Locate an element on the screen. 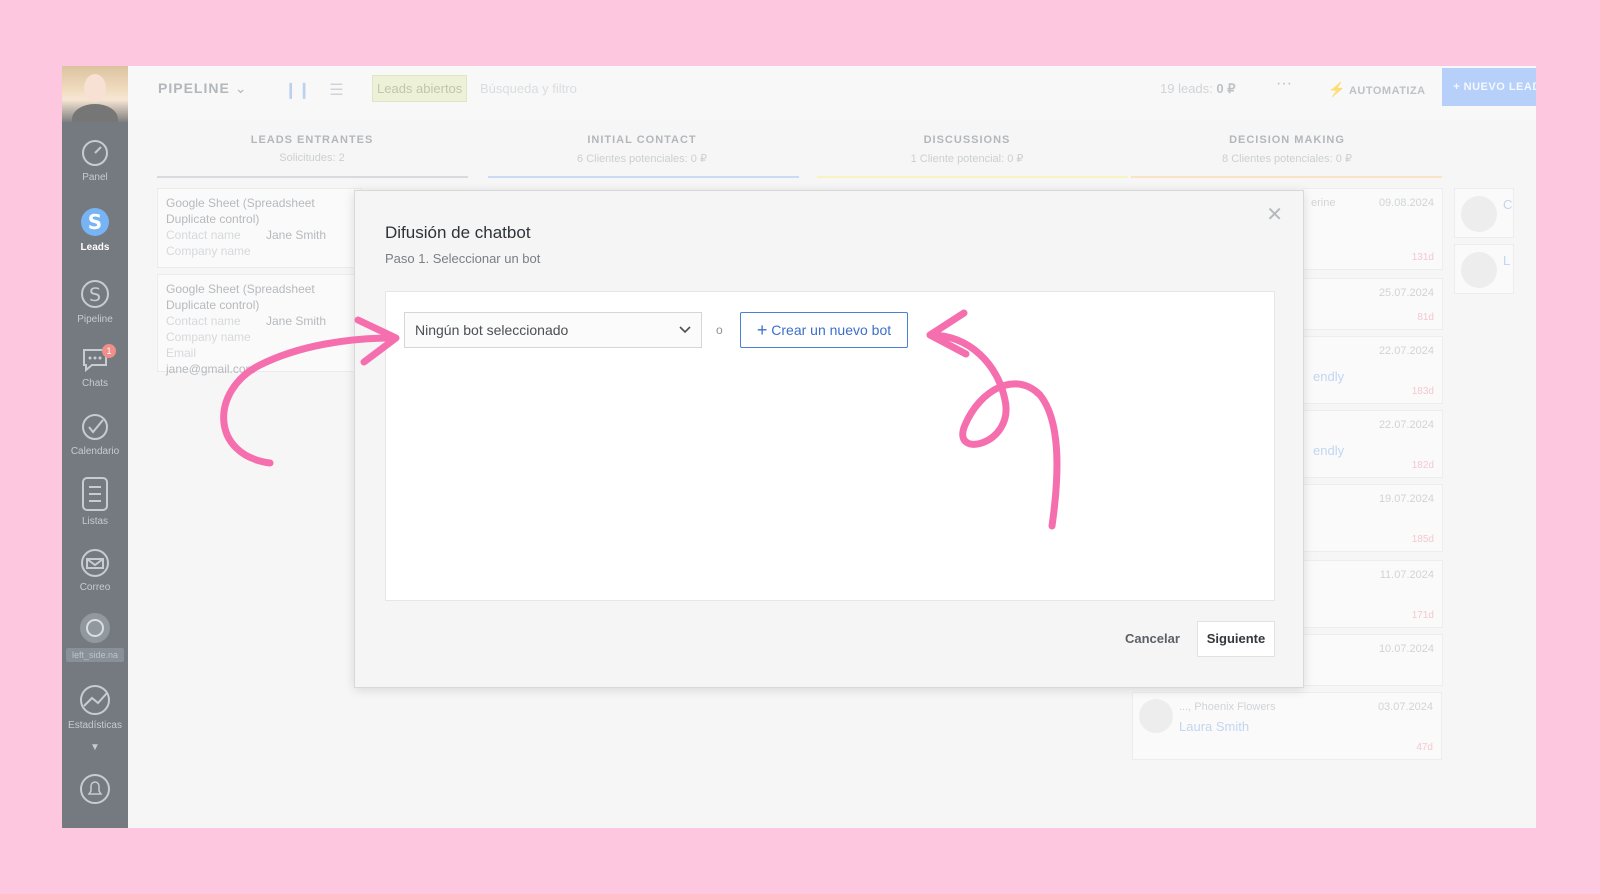  modal-title: Difusión de chatbot is located at coordinates (458, 232).